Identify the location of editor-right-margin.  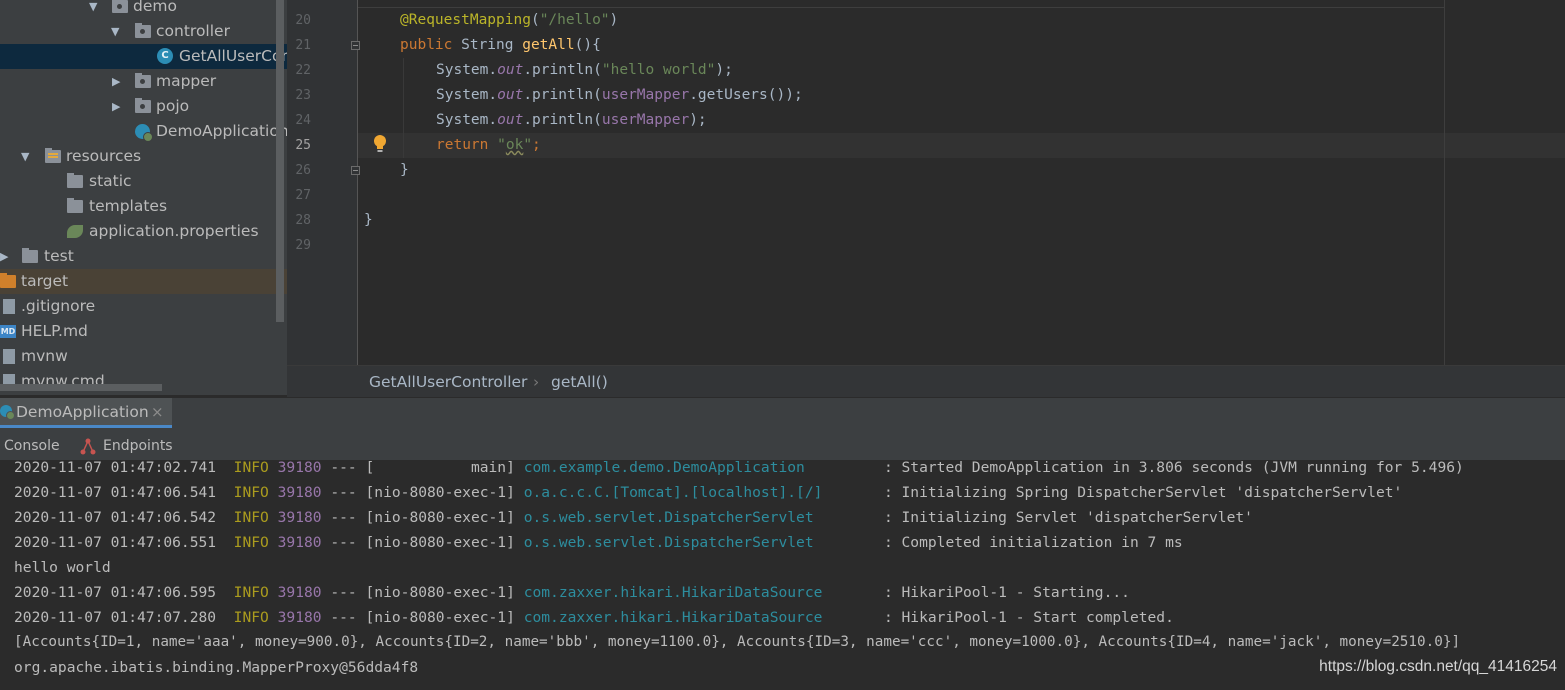
(1444, 182).